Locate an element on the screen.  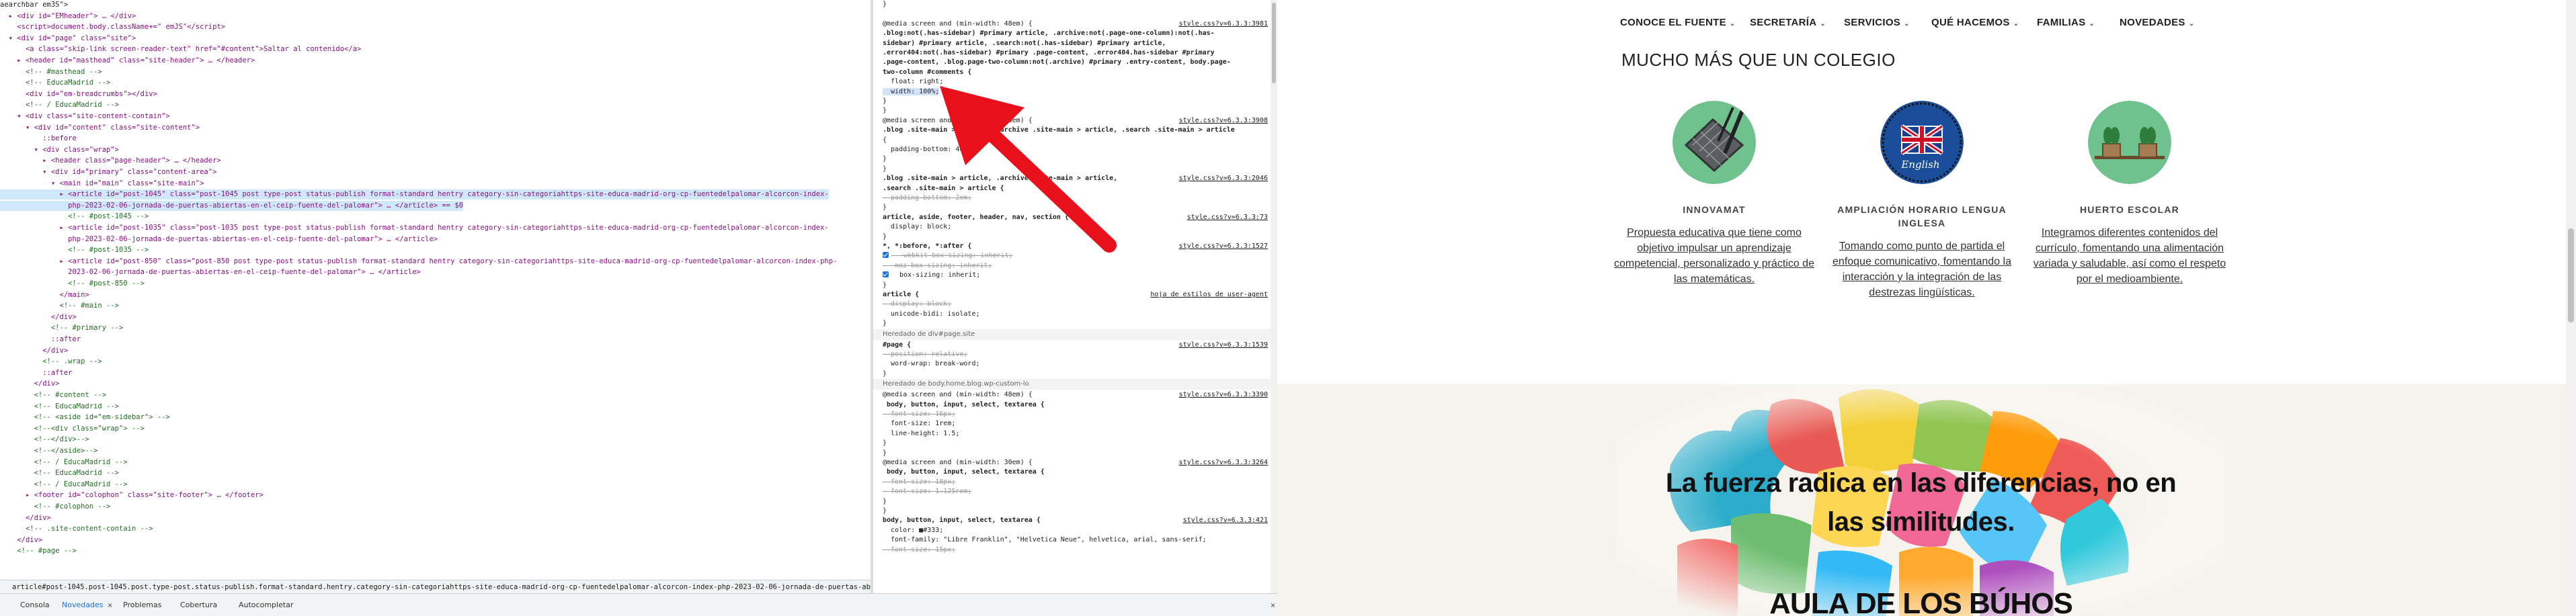
css-declaration: font-size: 1.125rem; is located at coordinates (927, 491).